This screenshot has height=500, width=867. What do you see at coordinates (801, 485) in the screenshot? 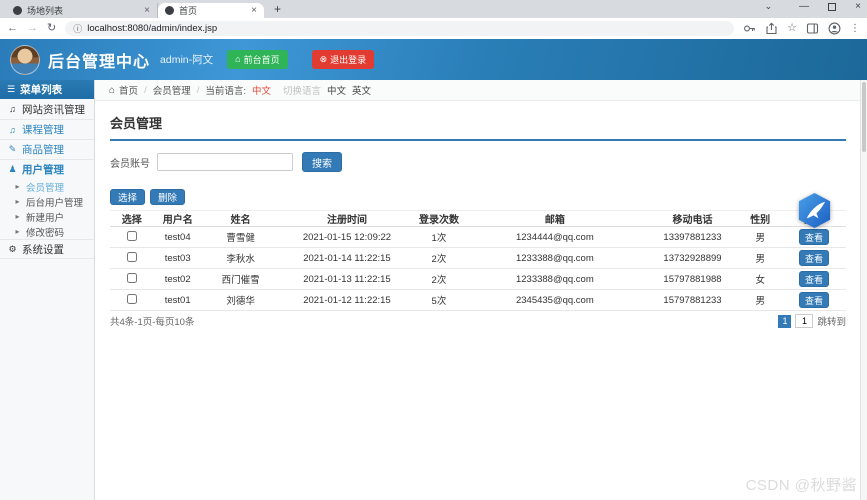
I see `csdn-watermark: CSDN @秋野酱` at bounding box center [801, 485].